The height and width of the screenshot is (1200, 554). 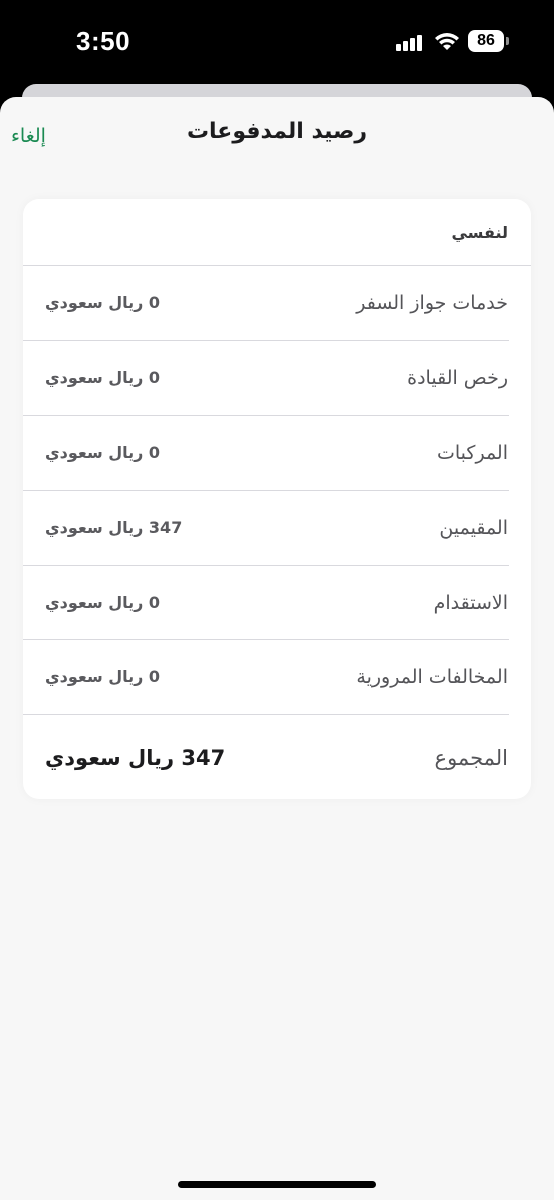 I want to click on status-time: 3:50, so click(x=103, y=41).